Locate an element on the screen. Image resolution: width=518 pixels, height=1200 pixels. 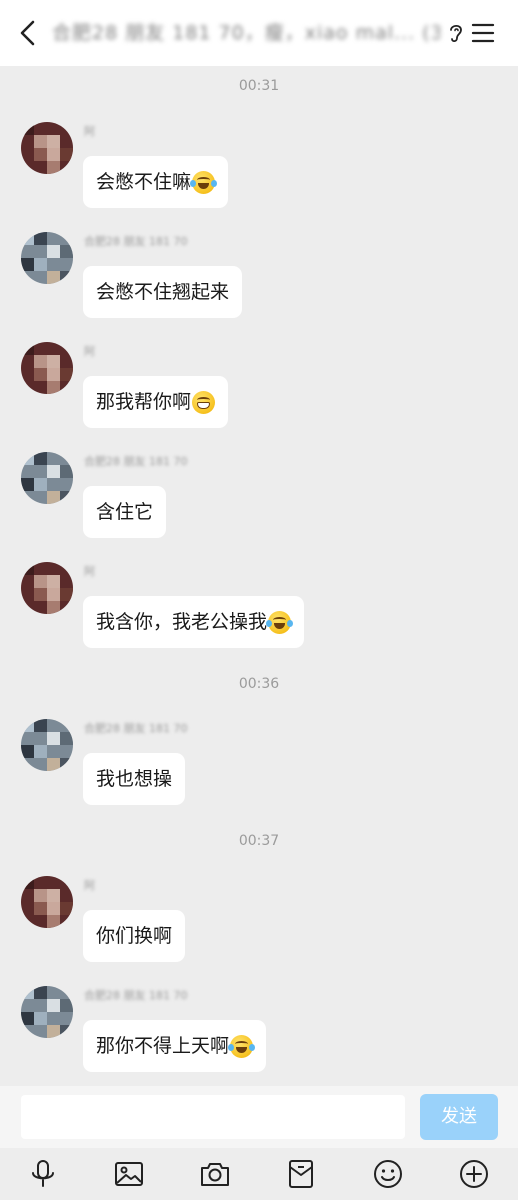
timestamp: 00:36 is located at coordinates (259, 684).